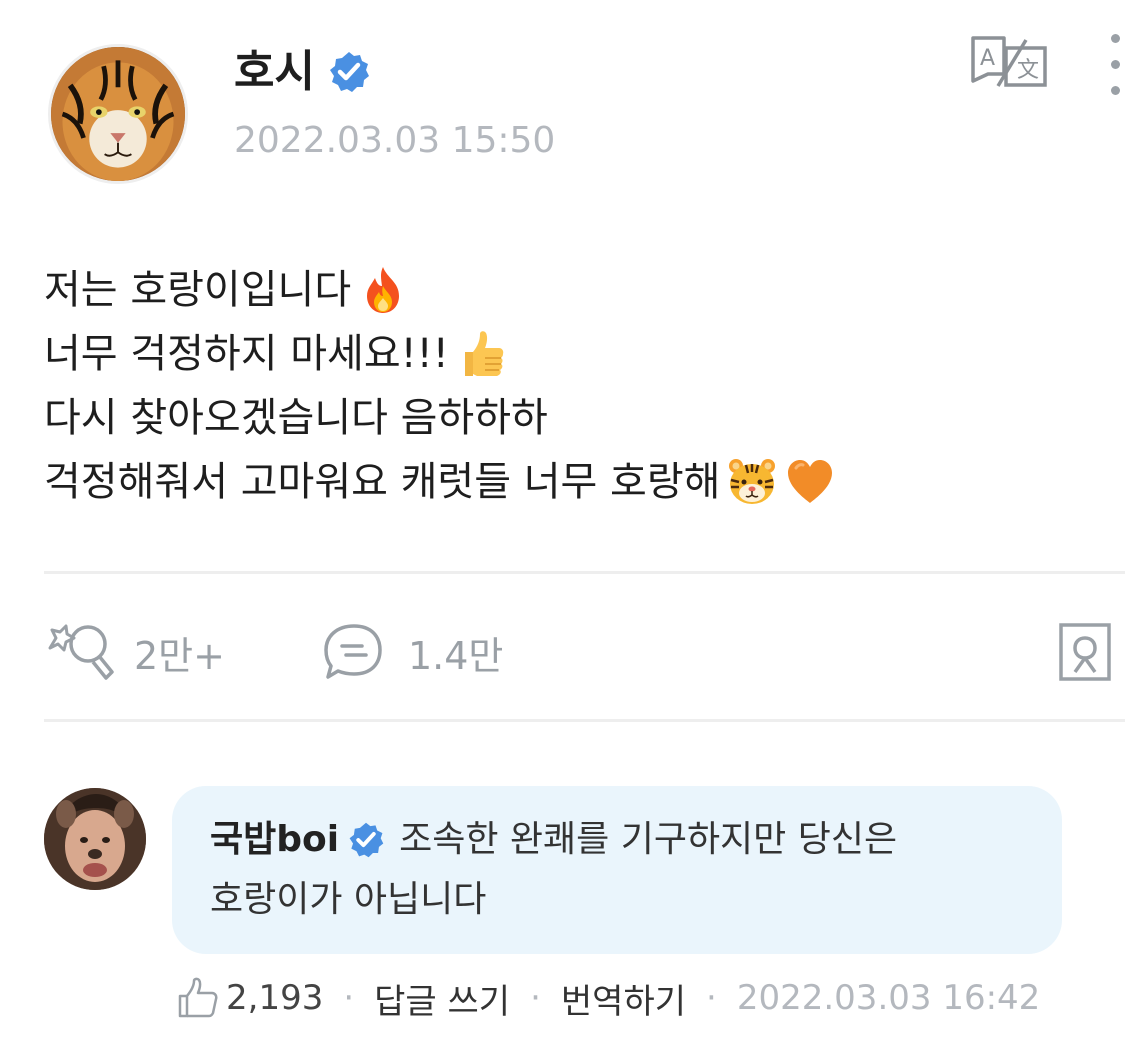 The width and height of the screenshot is (1125, 1043). I want to click on reaction-icon, so click(80, 652).